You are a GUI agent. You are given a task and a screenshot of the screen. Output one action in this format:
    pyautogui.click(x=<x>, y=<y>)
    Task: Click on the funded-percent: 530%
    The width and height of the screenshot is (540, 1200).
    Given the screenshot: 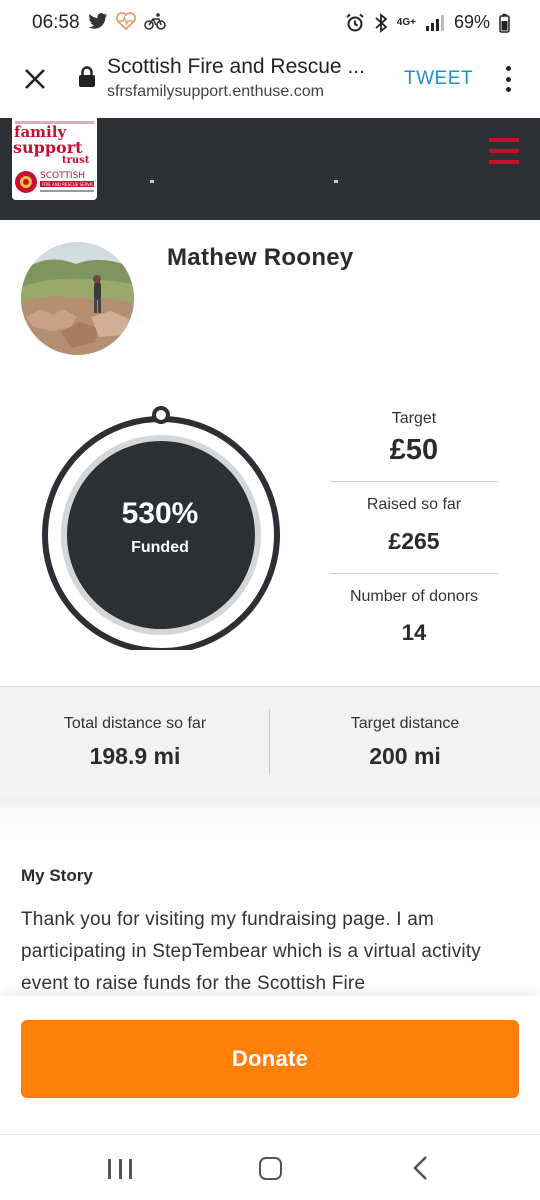 What is the action you would take?
    pyautogui.click(x=160, y=513)
    